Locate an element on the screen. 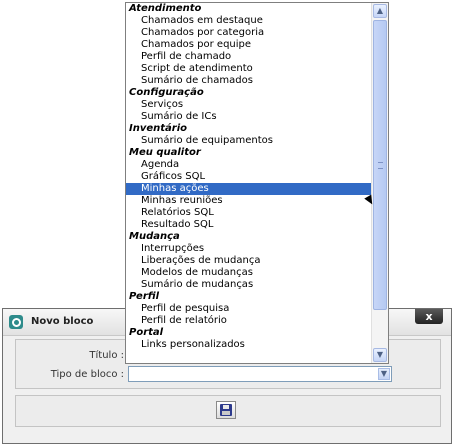 This screenshot has height=448, width=455. tipo-de-bloco-label: Tipo de bloco : is located at coordinates (87, 374).